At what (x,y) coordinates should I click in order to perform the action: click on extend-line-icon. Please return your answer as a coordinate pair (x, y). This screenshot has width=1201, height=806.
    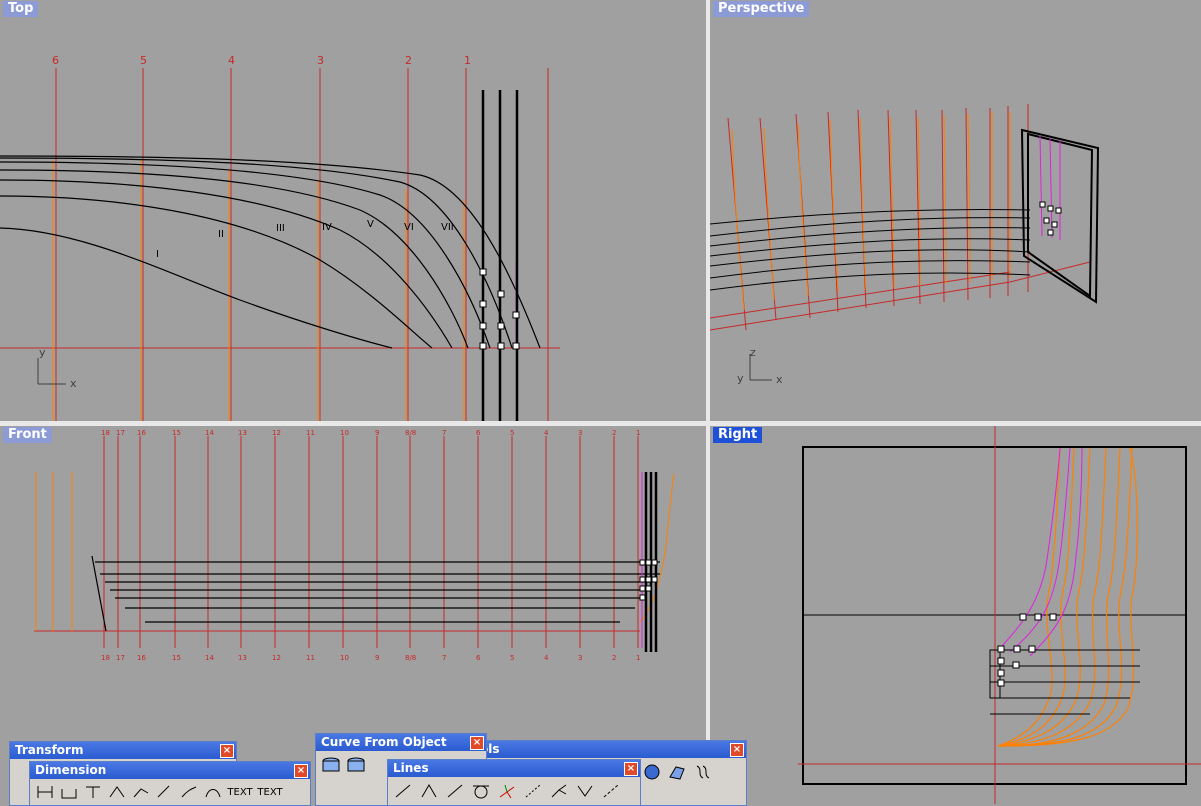
    Looking at the image, I should click on (611, 791).